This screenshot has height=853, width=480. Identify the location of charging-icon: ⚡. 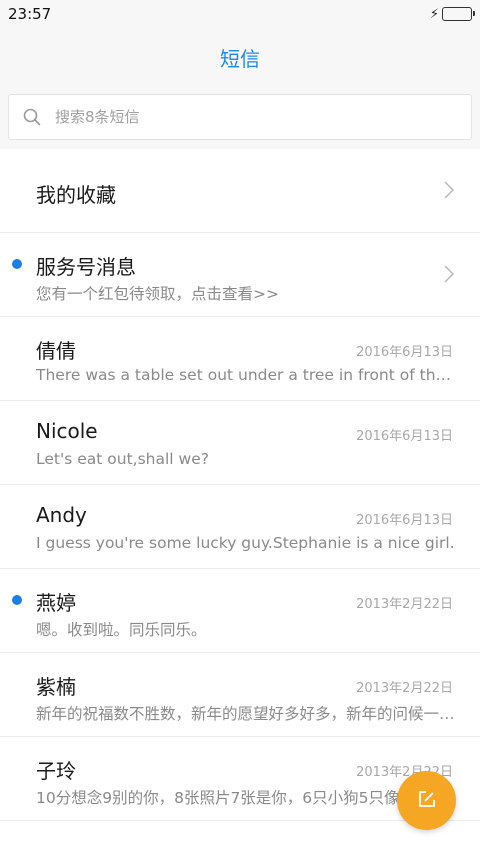
(434, 14).